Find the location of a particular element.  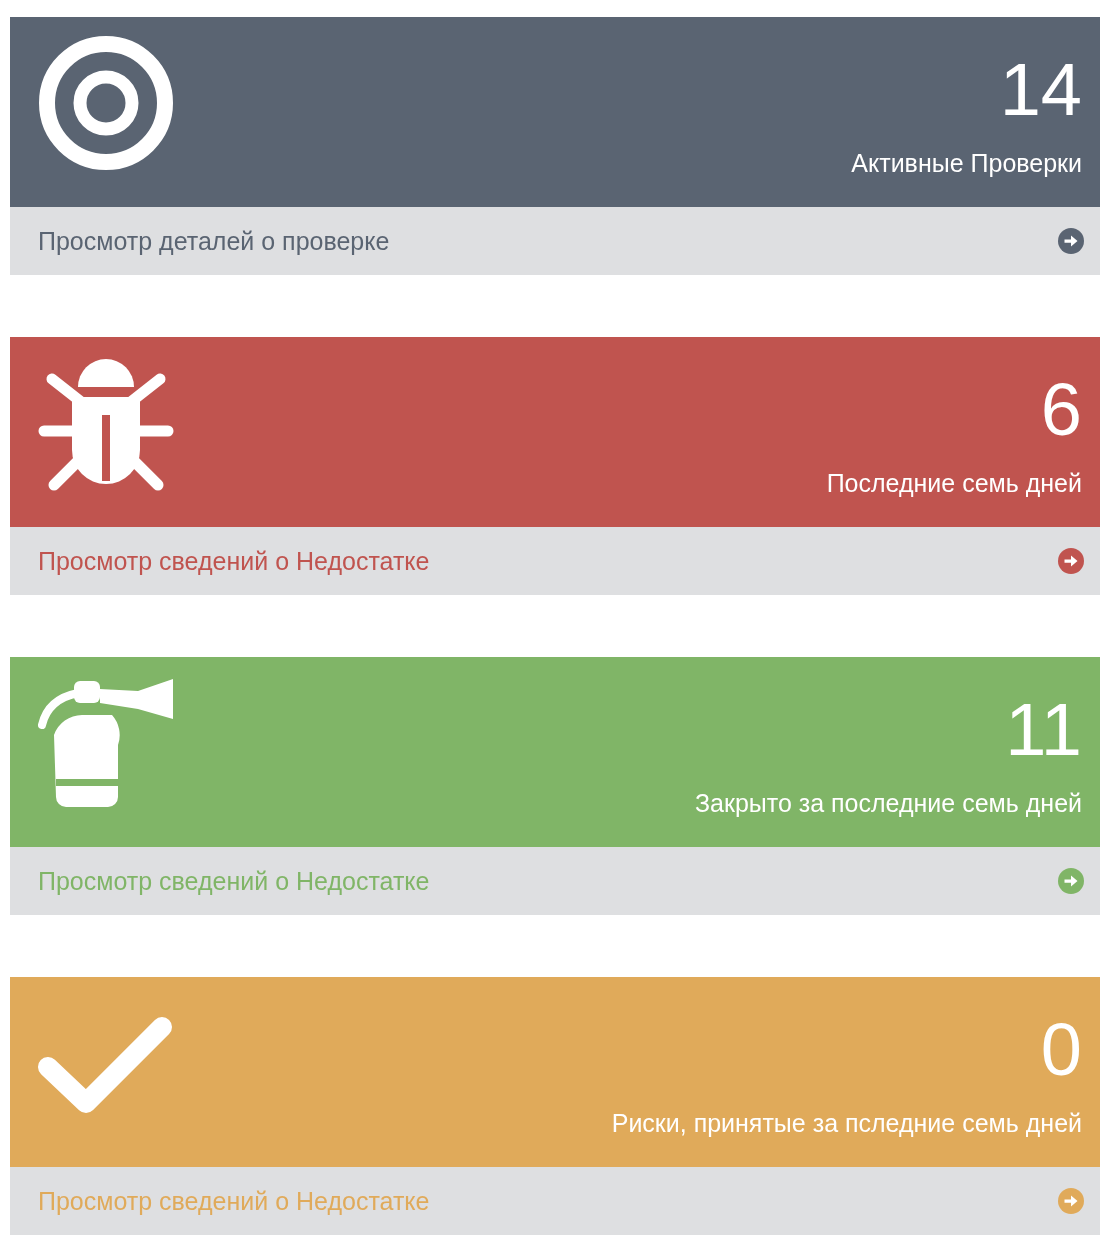

count-value: 14 is located at coordinates (1040, 90).